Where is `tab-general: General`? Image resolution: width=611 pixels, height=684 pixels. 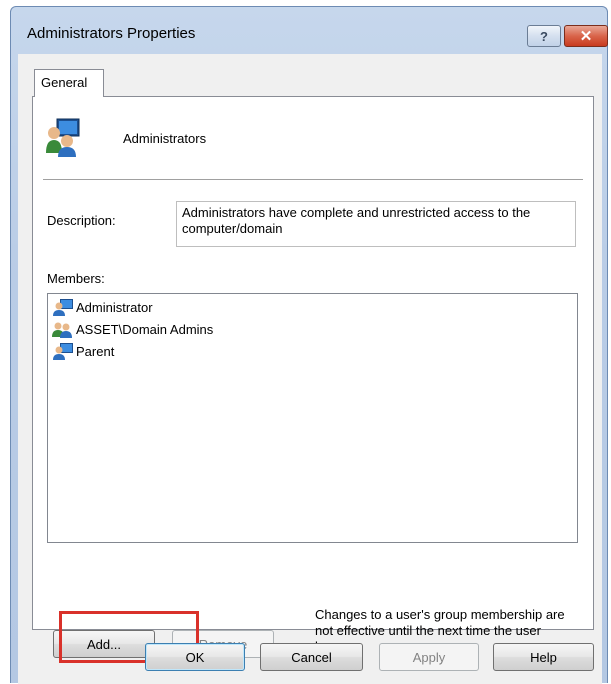
tab-general: General is located at coordinates (69, 83).